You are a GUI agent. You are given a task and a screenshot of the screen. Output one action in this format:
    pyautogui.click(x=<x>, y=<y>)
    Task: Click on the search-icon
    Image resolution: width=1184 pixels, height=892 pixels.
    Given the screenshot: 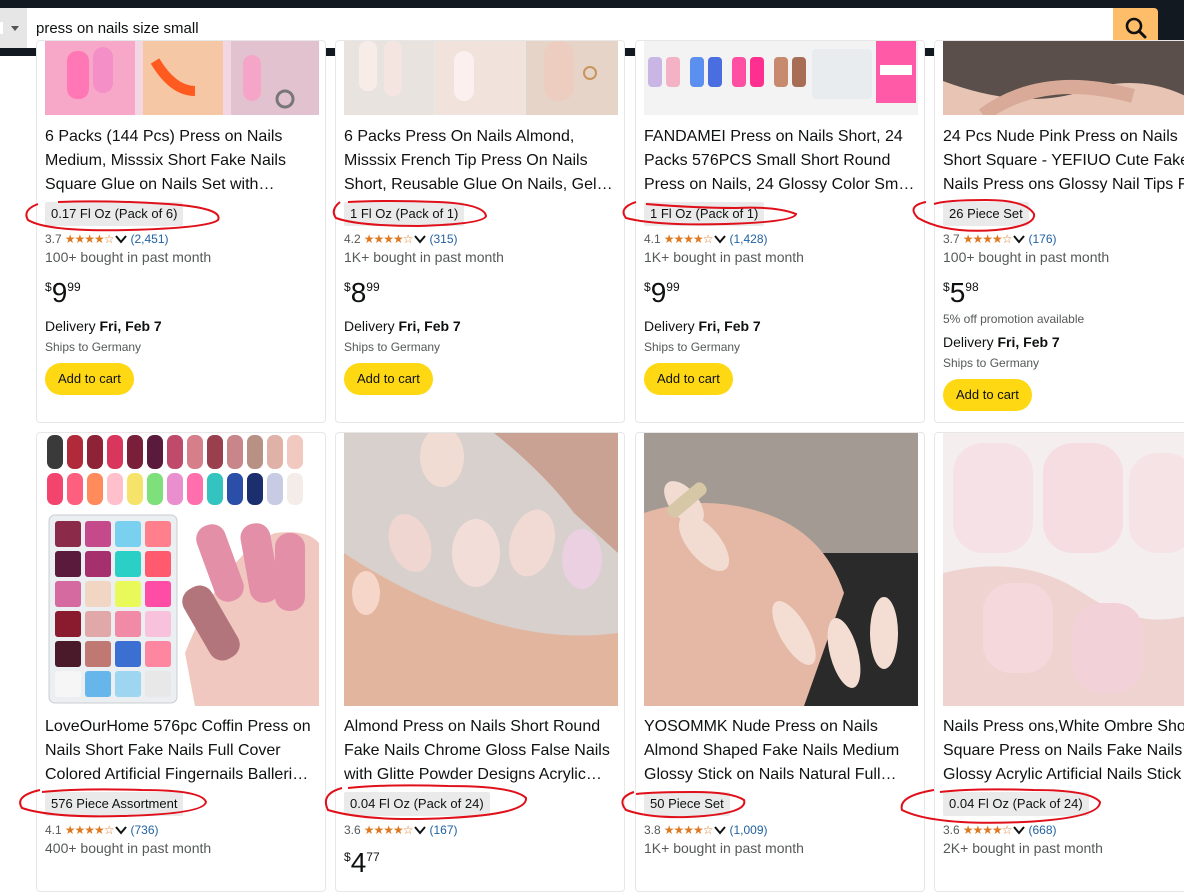 What is the action you would take?
    pyautogui.click(x=1135, y=28)
    